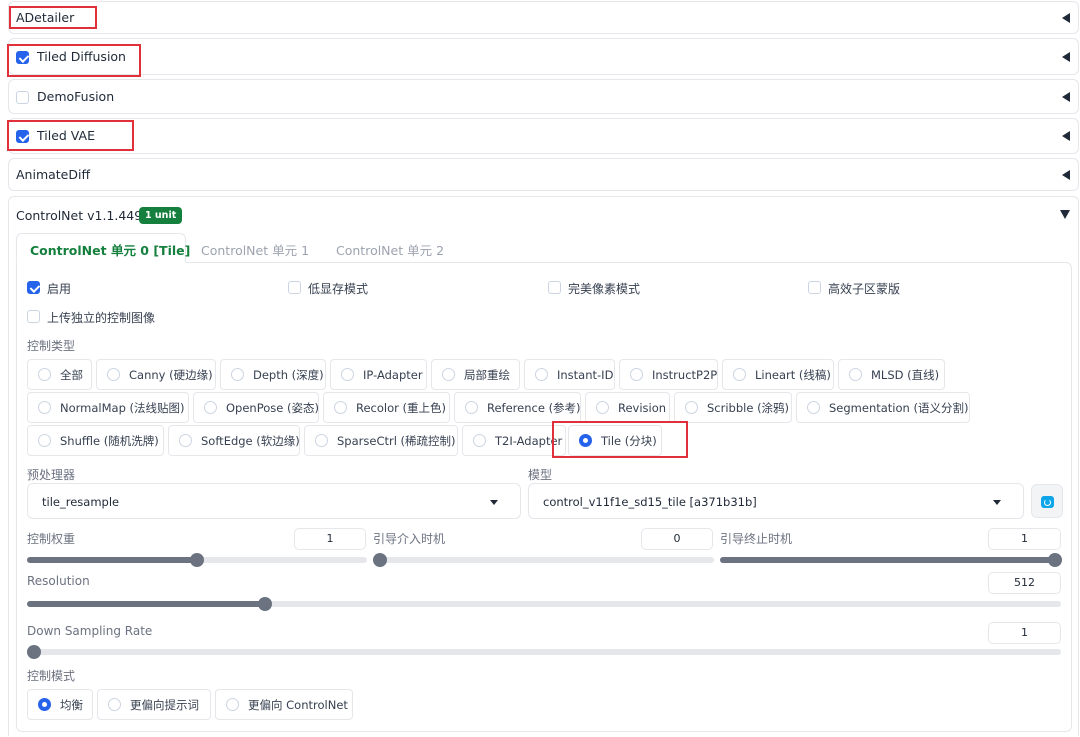 Image resolution: width=1080 pixels, height=737 pixels. What do you see at coordinates (79, 215) in the screenshot?
I see `controlnet-title: ControlNet v1.1.449` at bounding box center [79, 215].